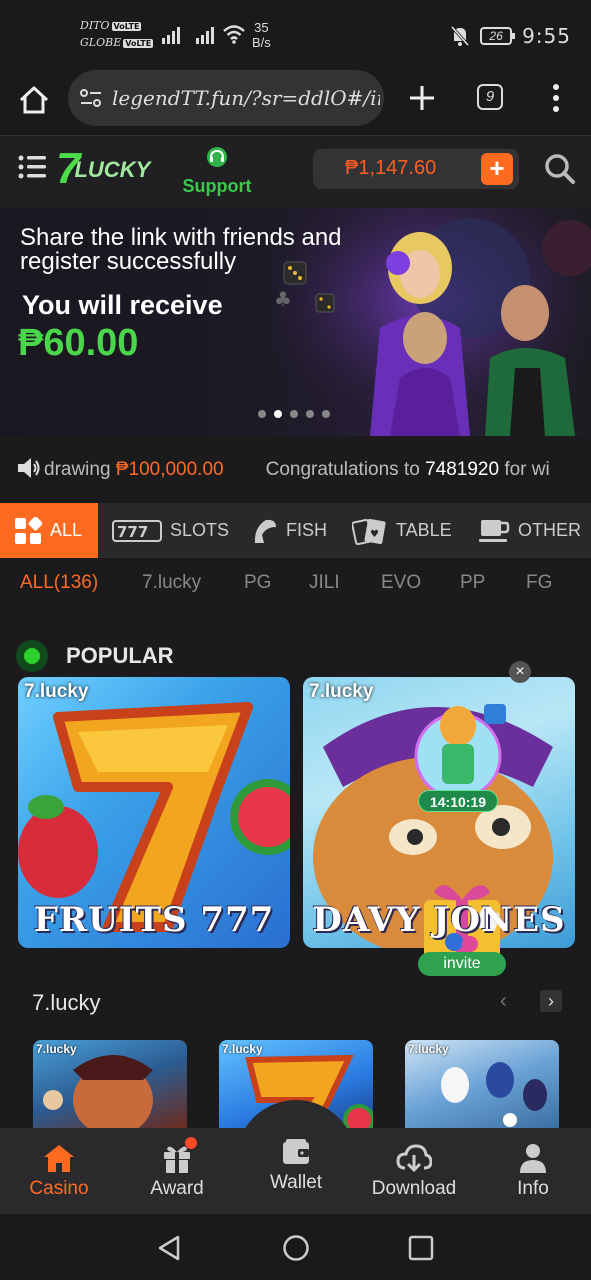  I want to click on battery-indicator: 26, so click(498, 36).